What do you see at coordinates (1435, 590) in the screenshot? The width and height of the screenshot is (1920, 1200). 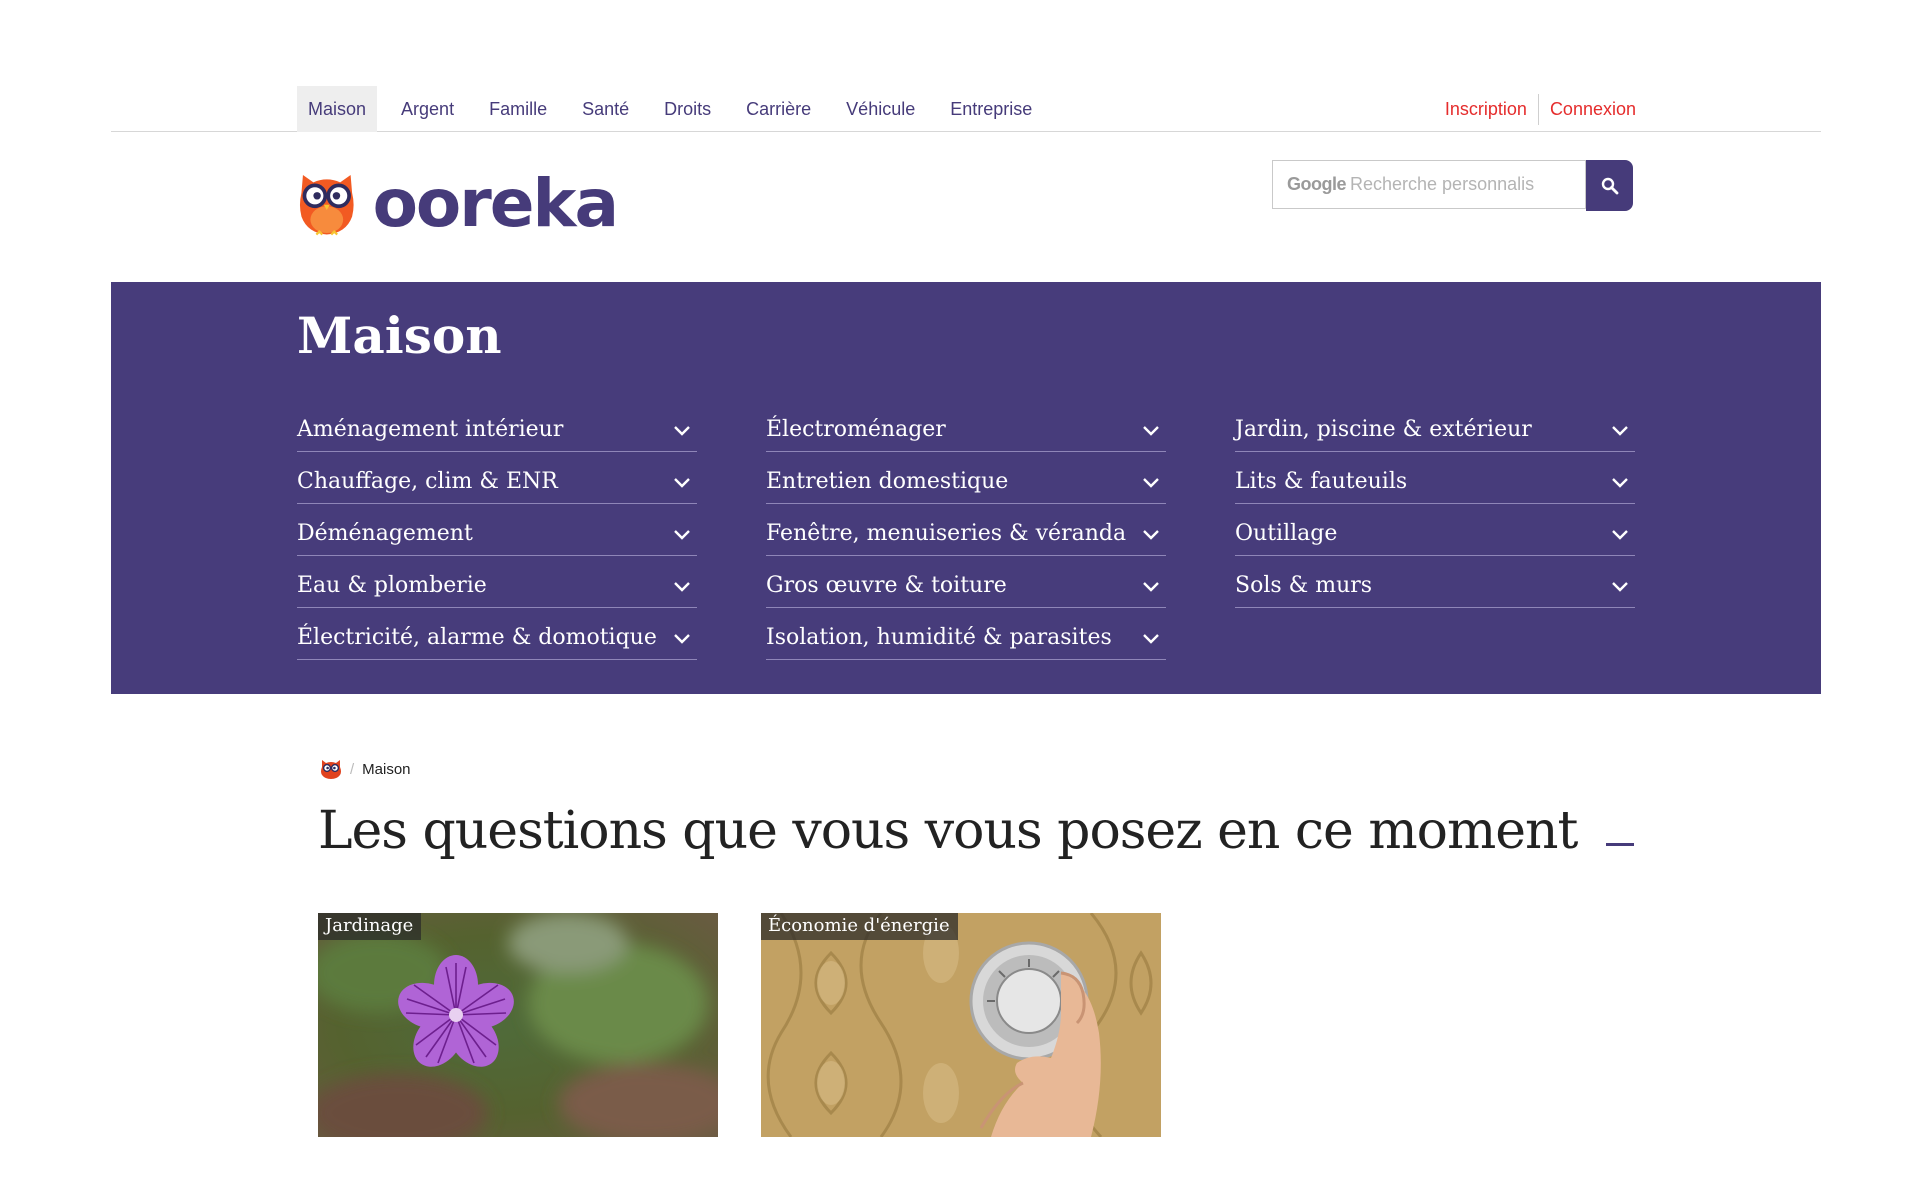 I see `menu-item-sols-murs: Sols & murs` at bounding box center [1435, 590].